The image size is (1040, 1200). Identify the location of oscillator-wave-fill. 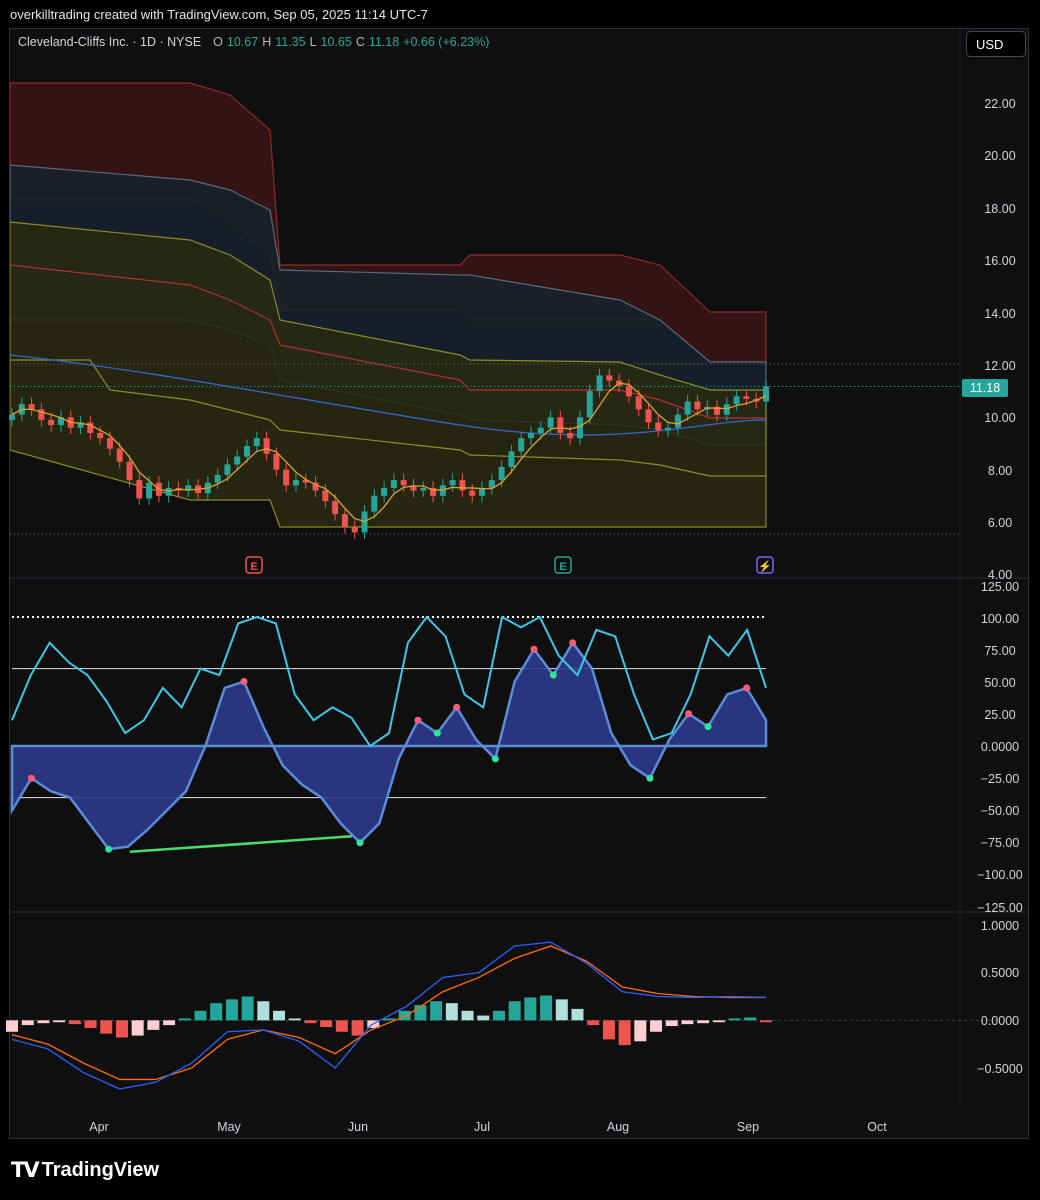
(389, 745).